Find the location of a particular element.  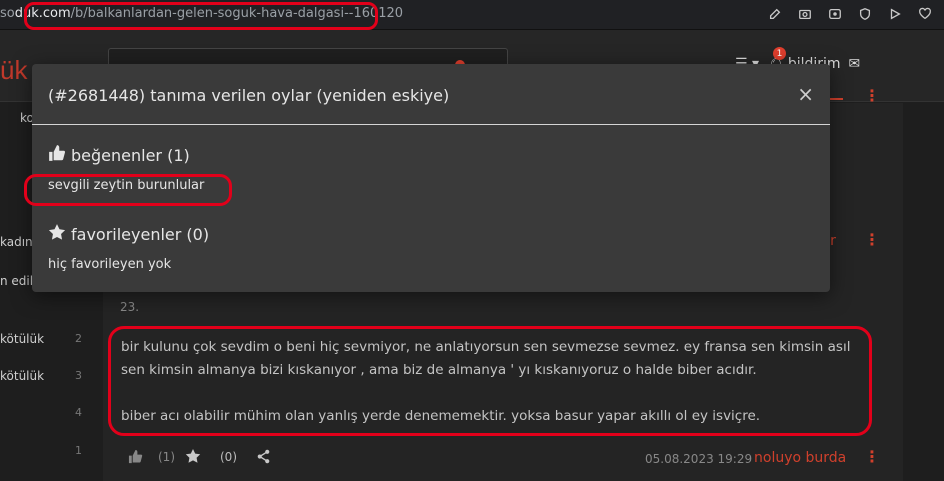

likes-heading-text: beğenenler (1) is located at coordinates (130, 155).